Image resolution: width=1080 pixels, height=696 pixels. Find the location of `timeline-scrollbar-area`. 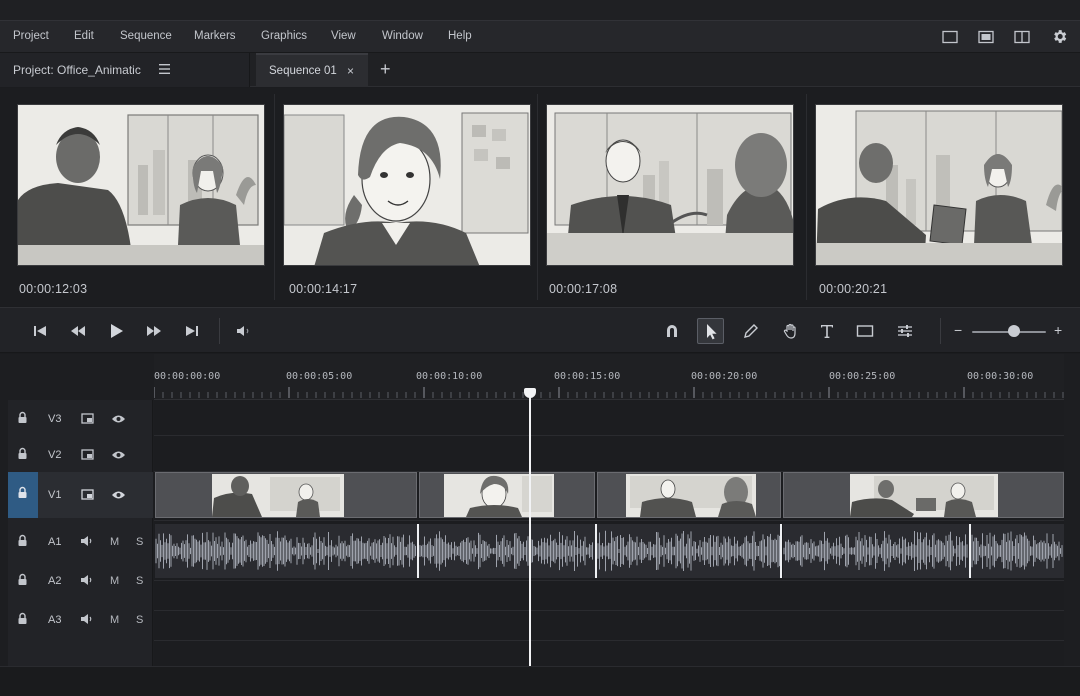

timeline-scrollbar-area is located at coordinates (540, 681).